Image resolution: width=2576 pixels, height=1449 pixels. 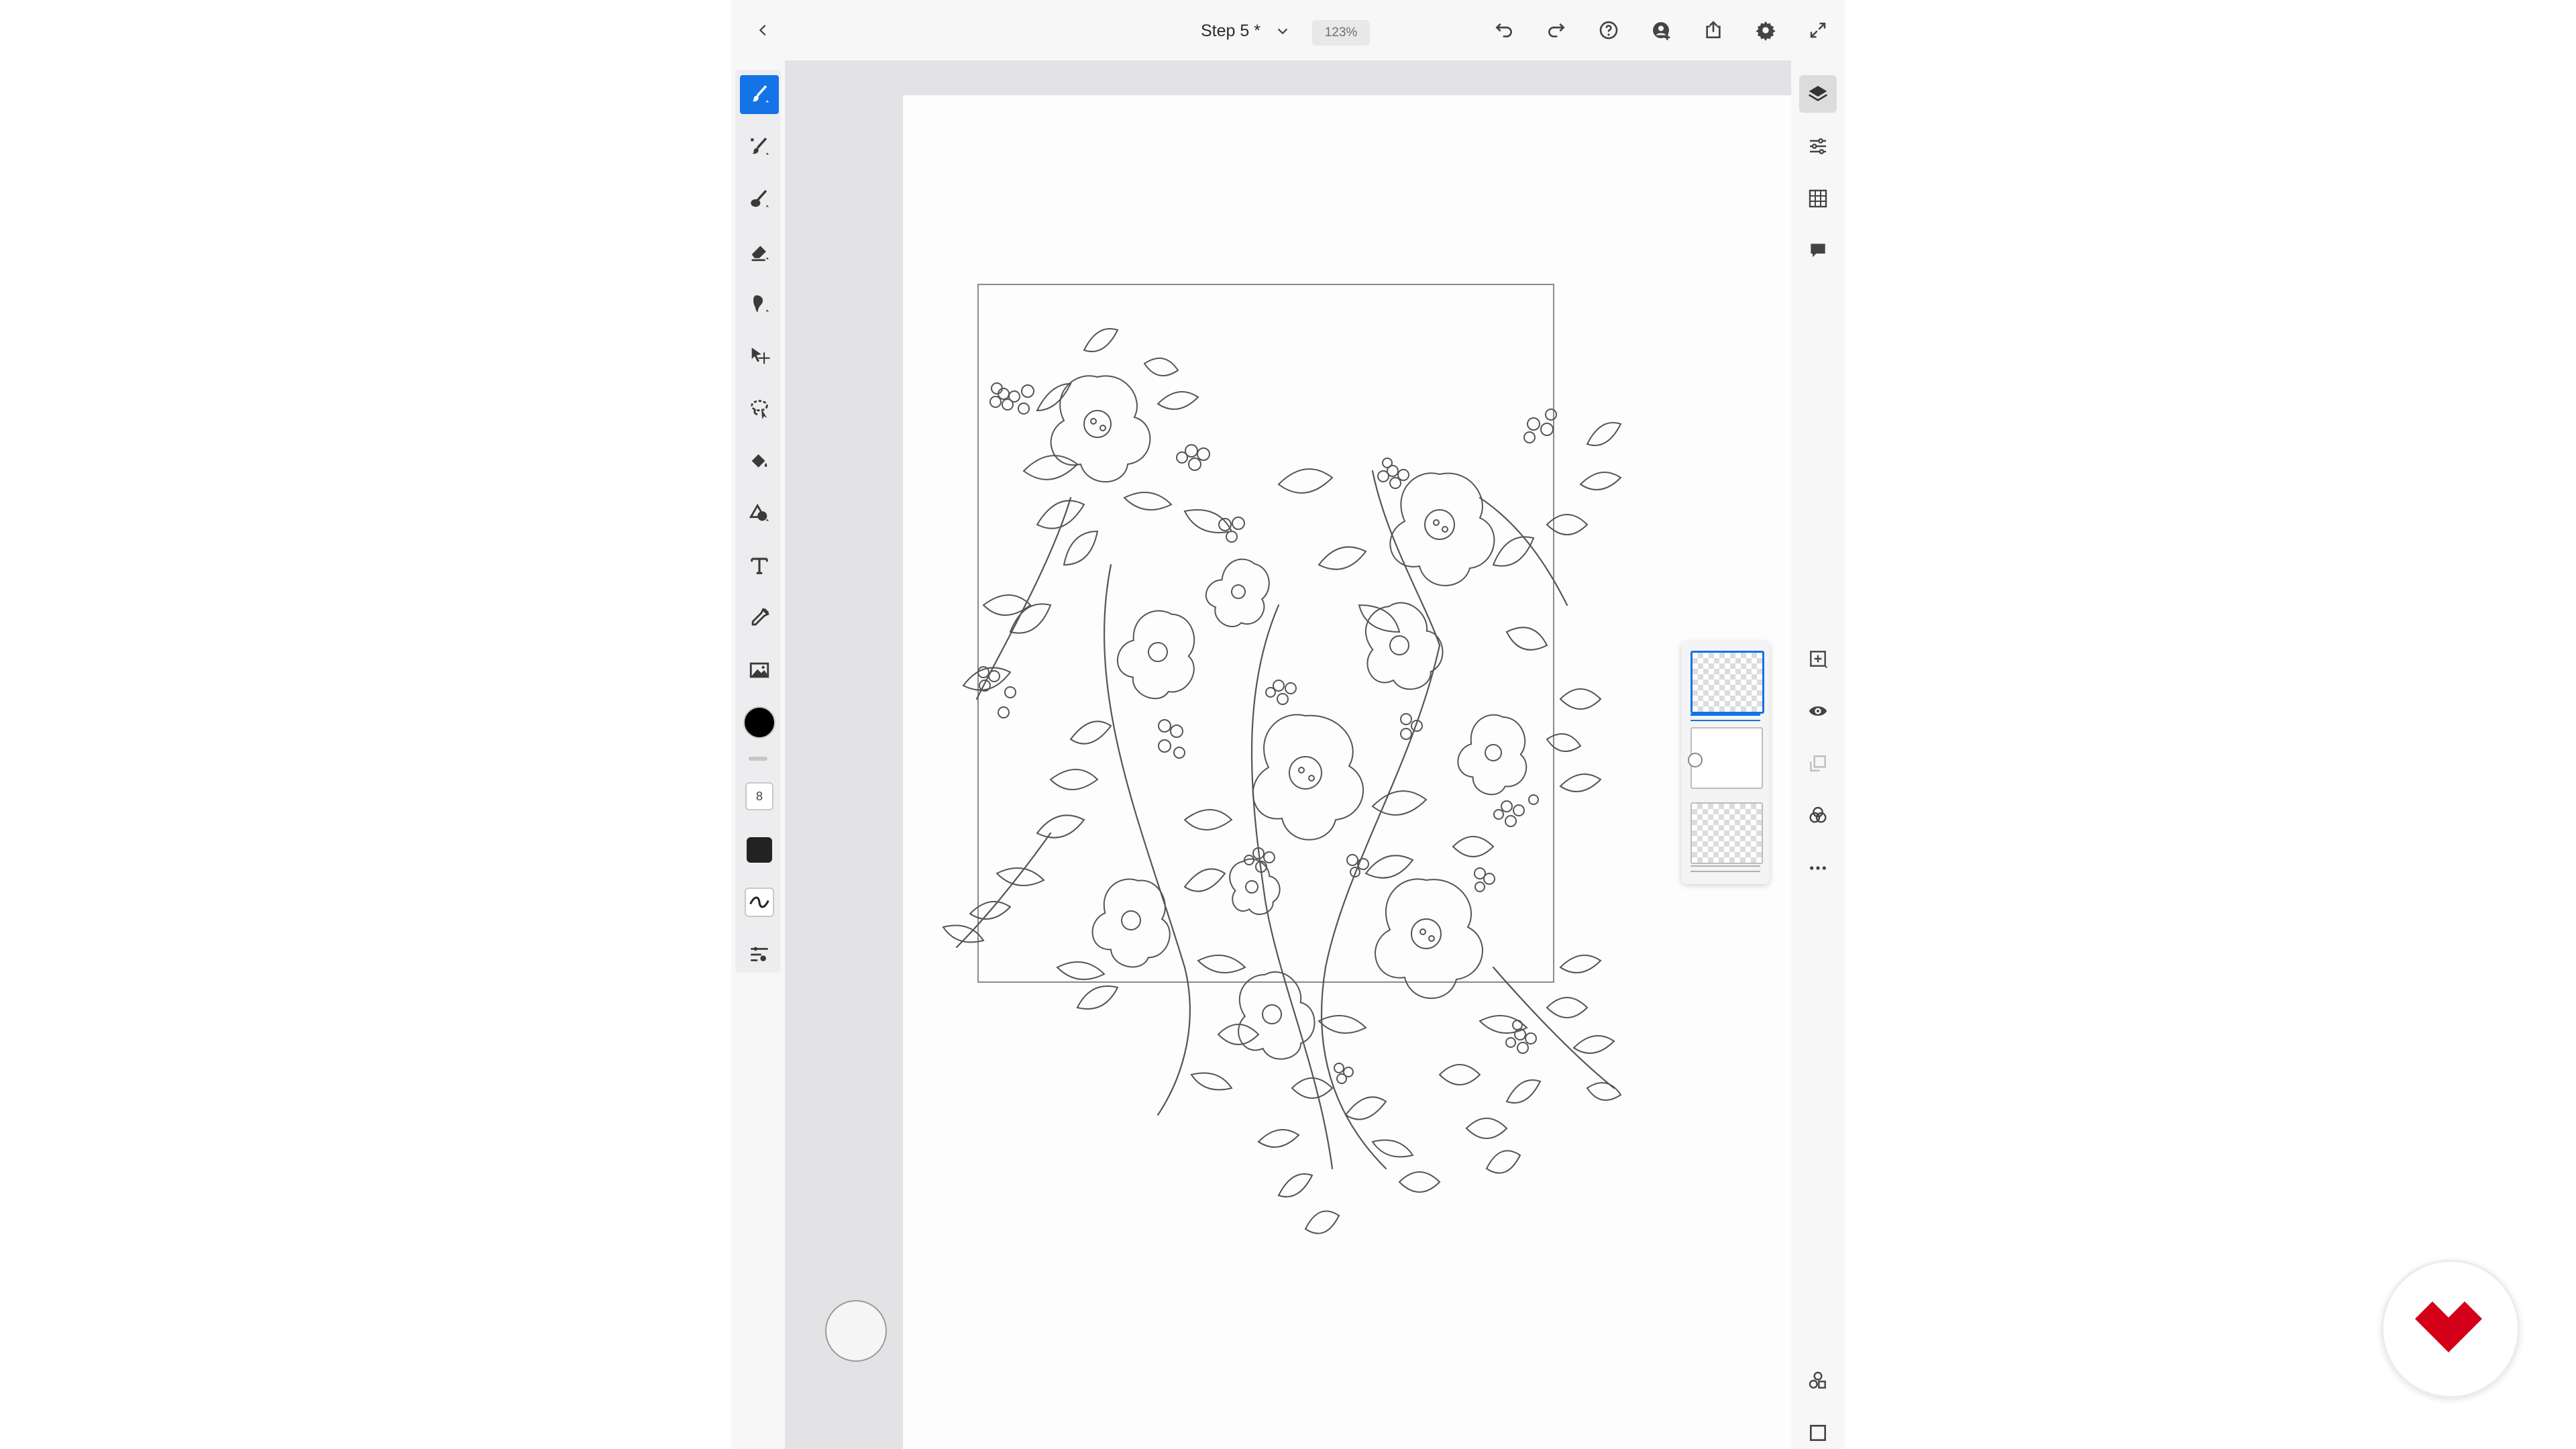 I want to click on mask-button, so click(x=1818, y=763).